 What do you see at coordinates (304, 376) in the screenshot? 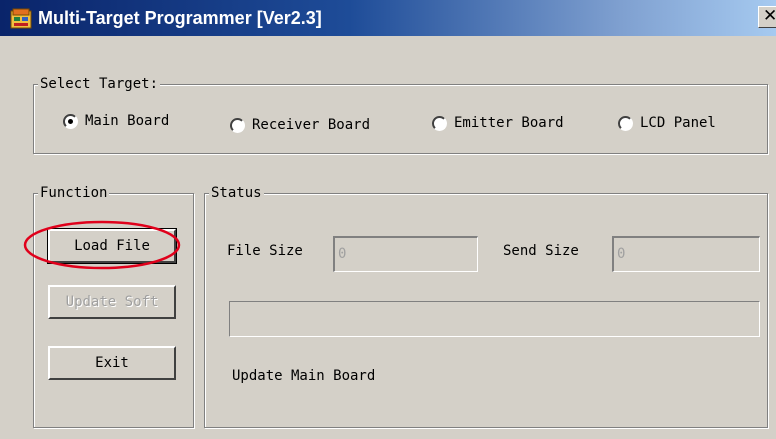
I see `status-message: Update Main Board` at bounding box center [304, 376].